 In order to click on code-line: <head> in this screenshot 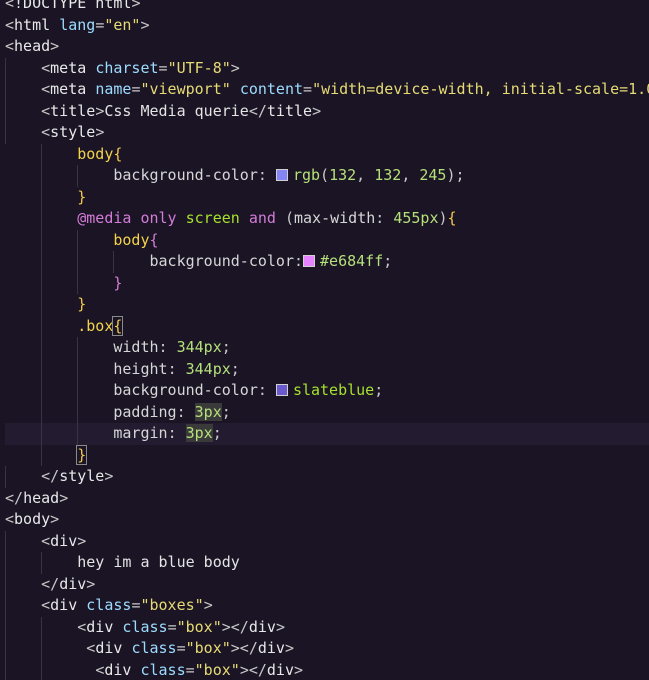, I will do `click(32, 46)`.